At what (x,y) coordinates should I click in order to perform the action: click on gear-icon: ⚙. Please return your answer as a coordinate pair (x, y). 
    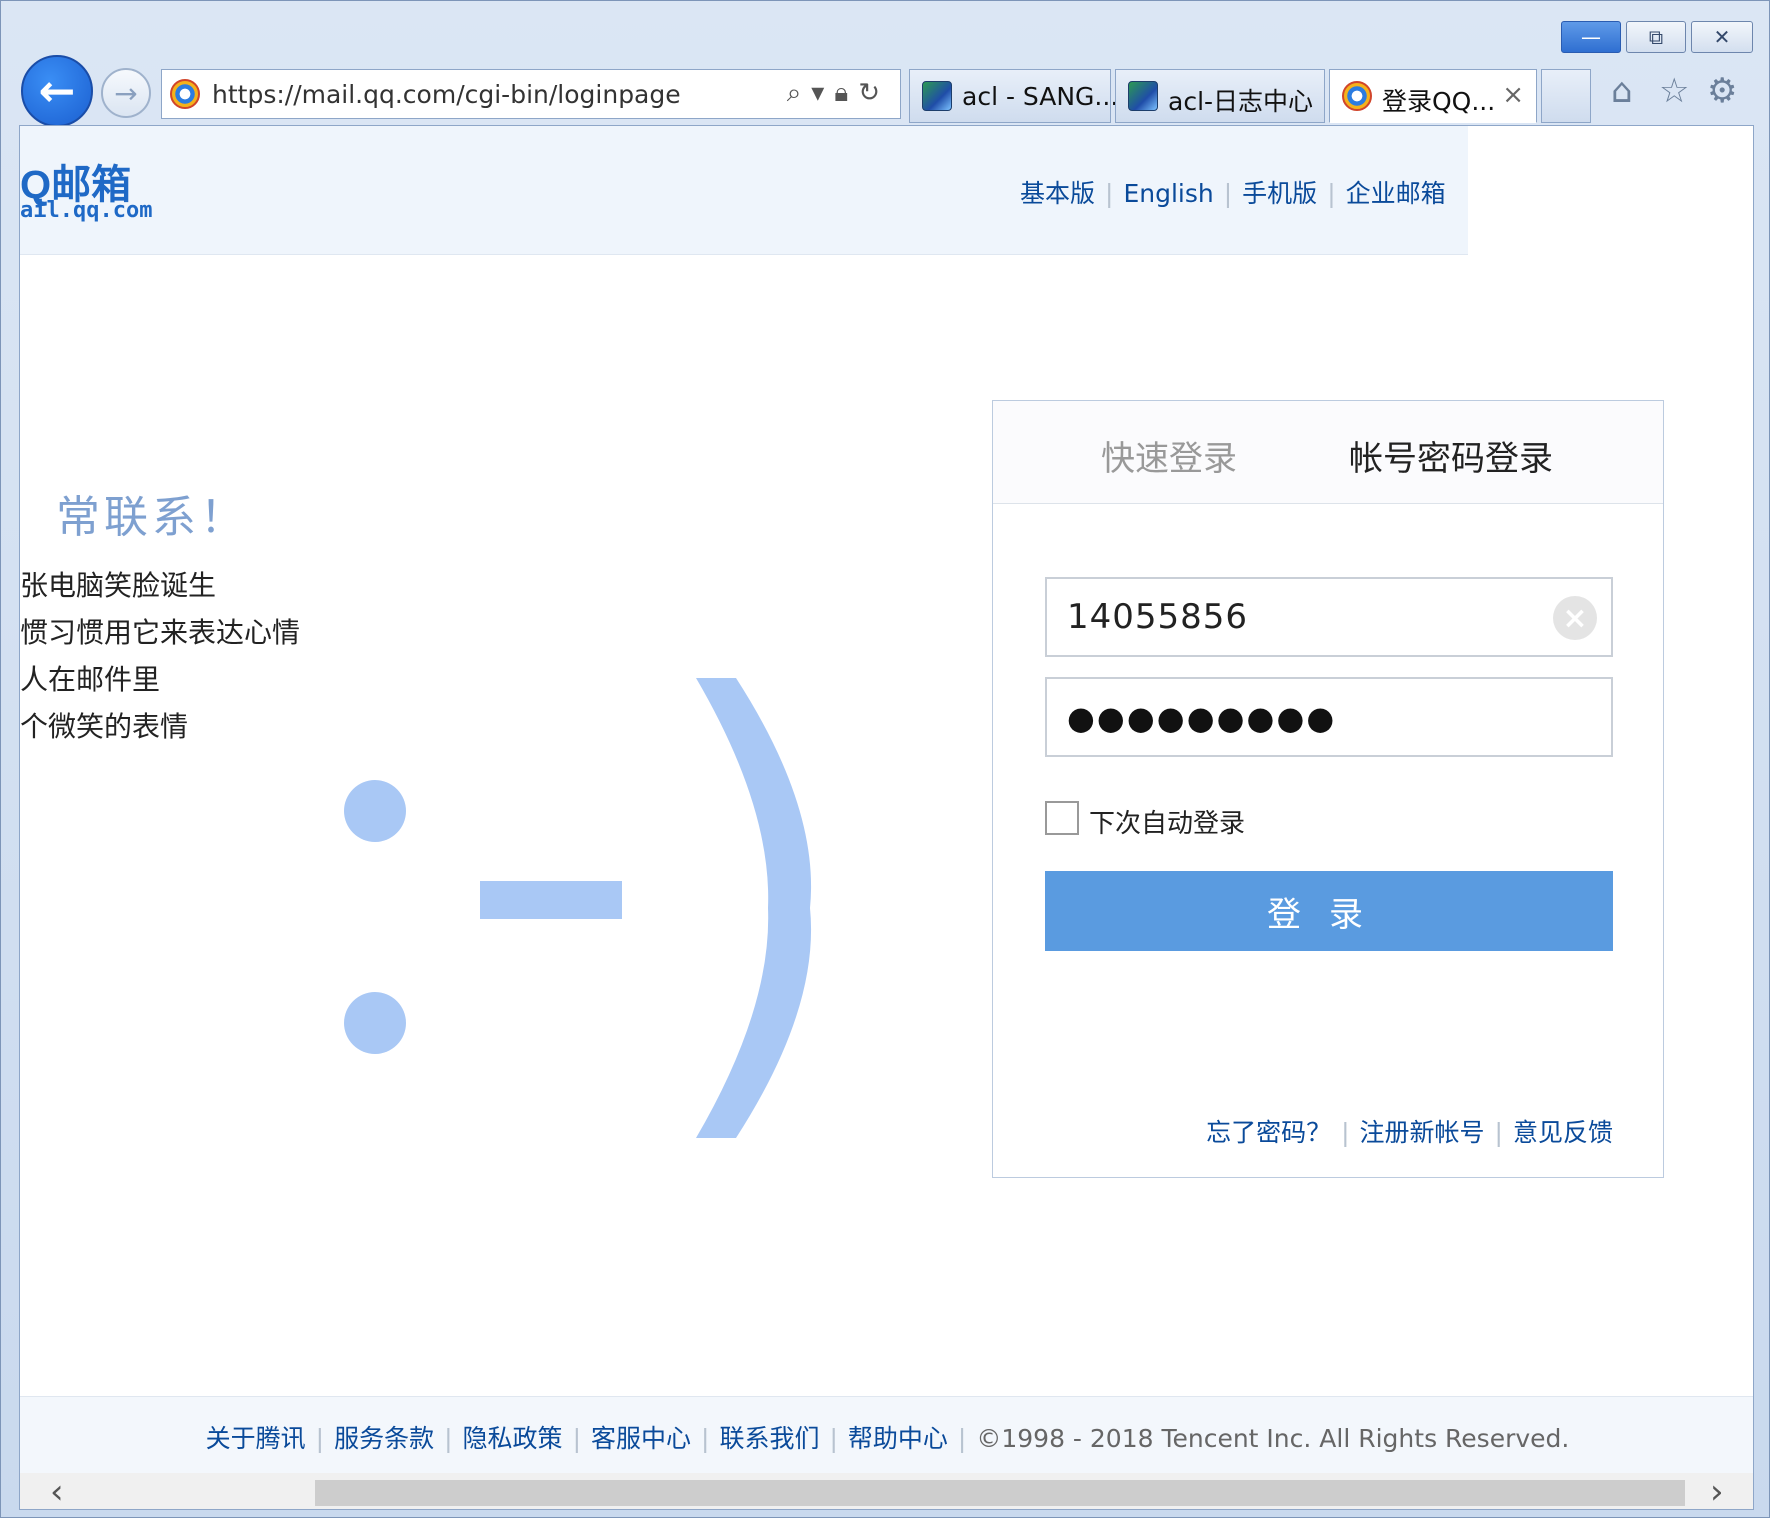
    Looking at the image, I should click on (1722, 91).